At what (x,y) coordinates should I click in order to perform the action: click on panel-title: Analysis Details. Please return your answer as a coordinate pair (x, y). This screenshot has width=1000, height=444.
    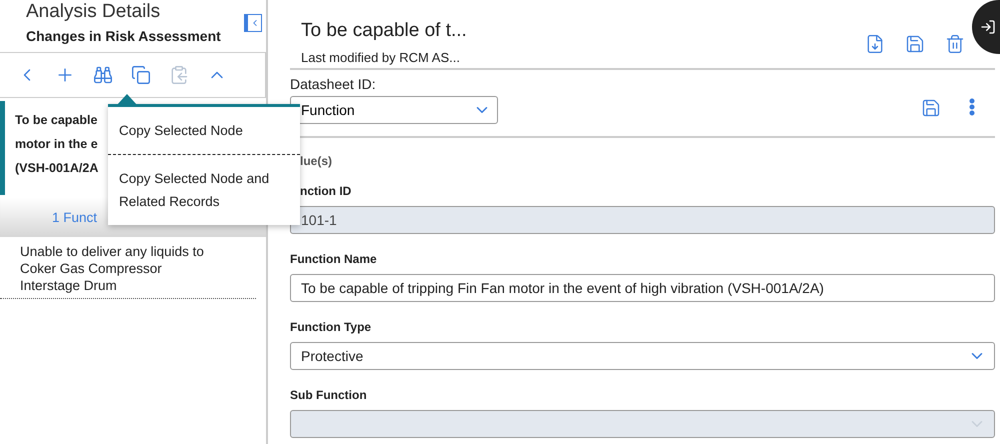
    Looking at the image, I should click on (94, 12).